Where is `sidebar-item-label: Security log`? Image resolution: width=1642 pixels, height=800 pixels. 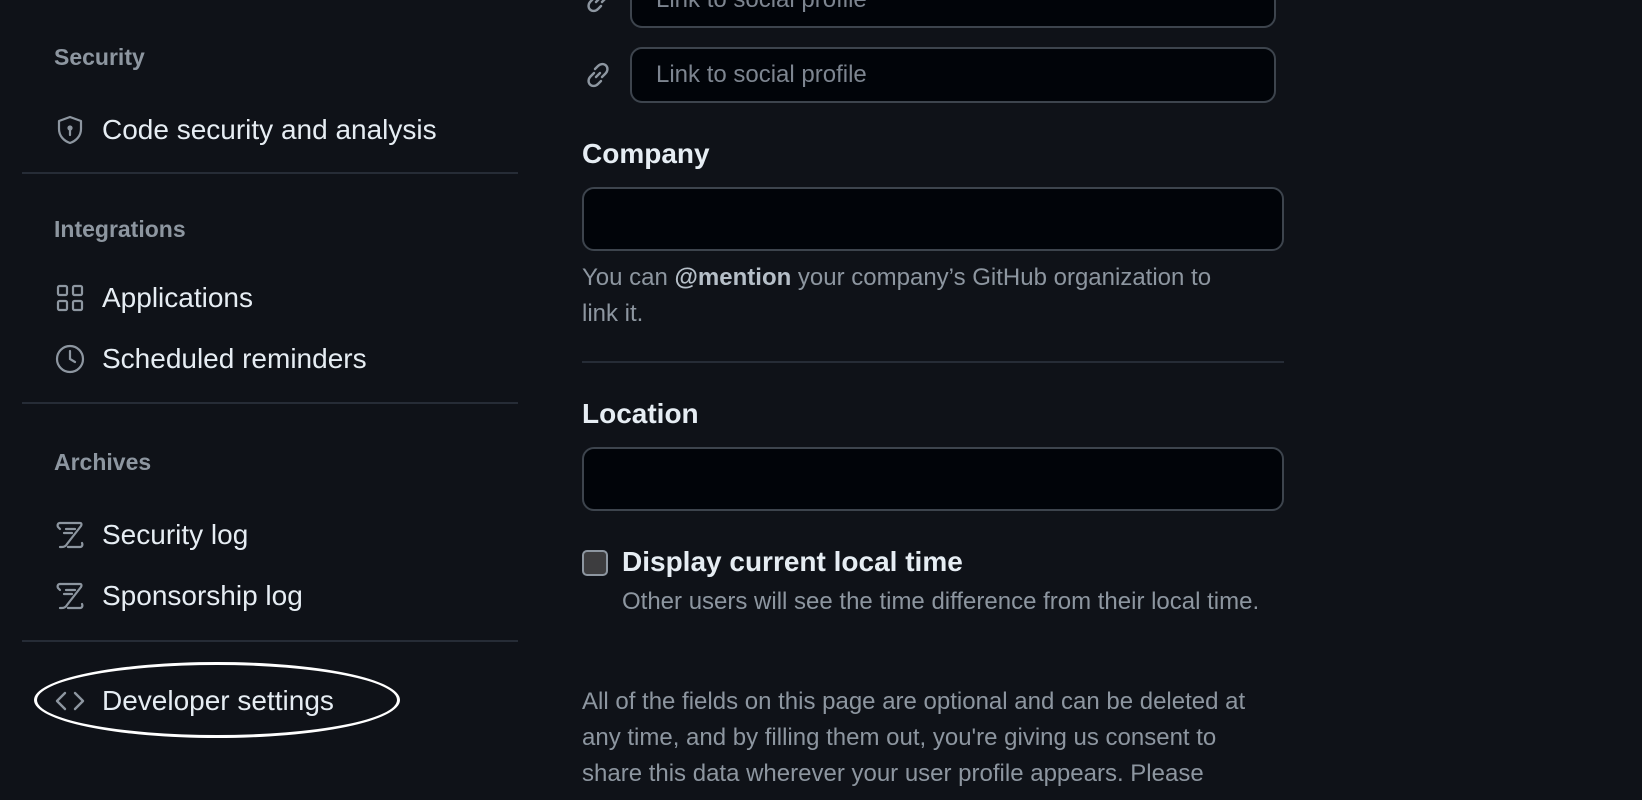
sidebar-item-label: Security log is located at coordinates (175, 534).